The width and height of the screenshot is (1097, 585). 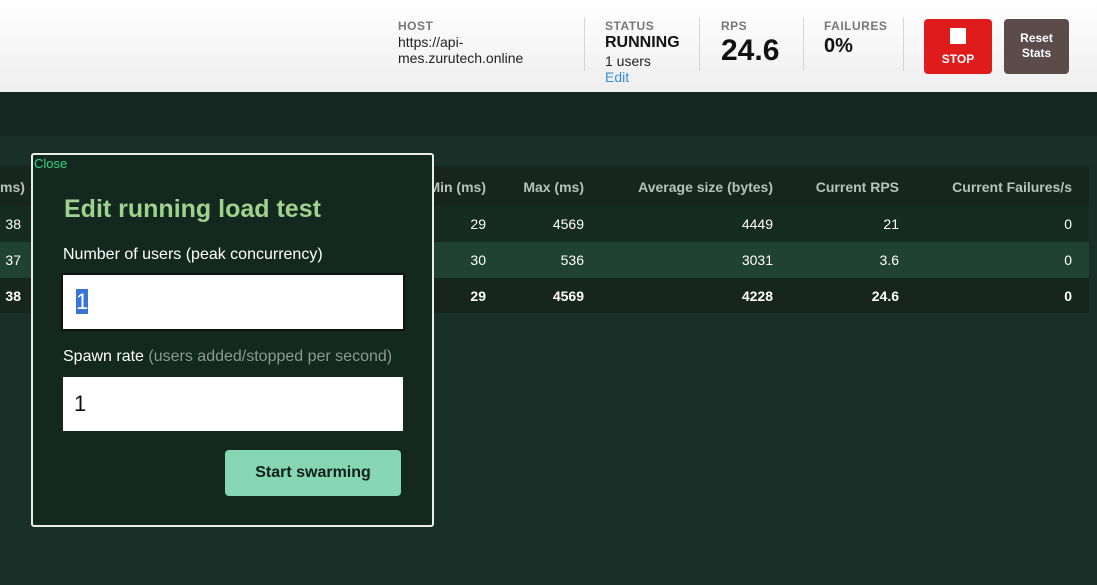 What do you see at coordinates (856, 26) in the screenshot?
I see `failures-label: FAILURES` at bounding box center [856, 26].